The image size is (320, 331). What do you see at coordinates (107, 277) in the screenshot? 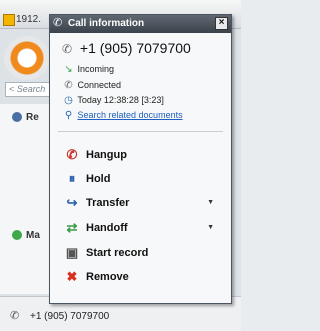
I see `remove-label: Remove` at bounding box center [107, 277].